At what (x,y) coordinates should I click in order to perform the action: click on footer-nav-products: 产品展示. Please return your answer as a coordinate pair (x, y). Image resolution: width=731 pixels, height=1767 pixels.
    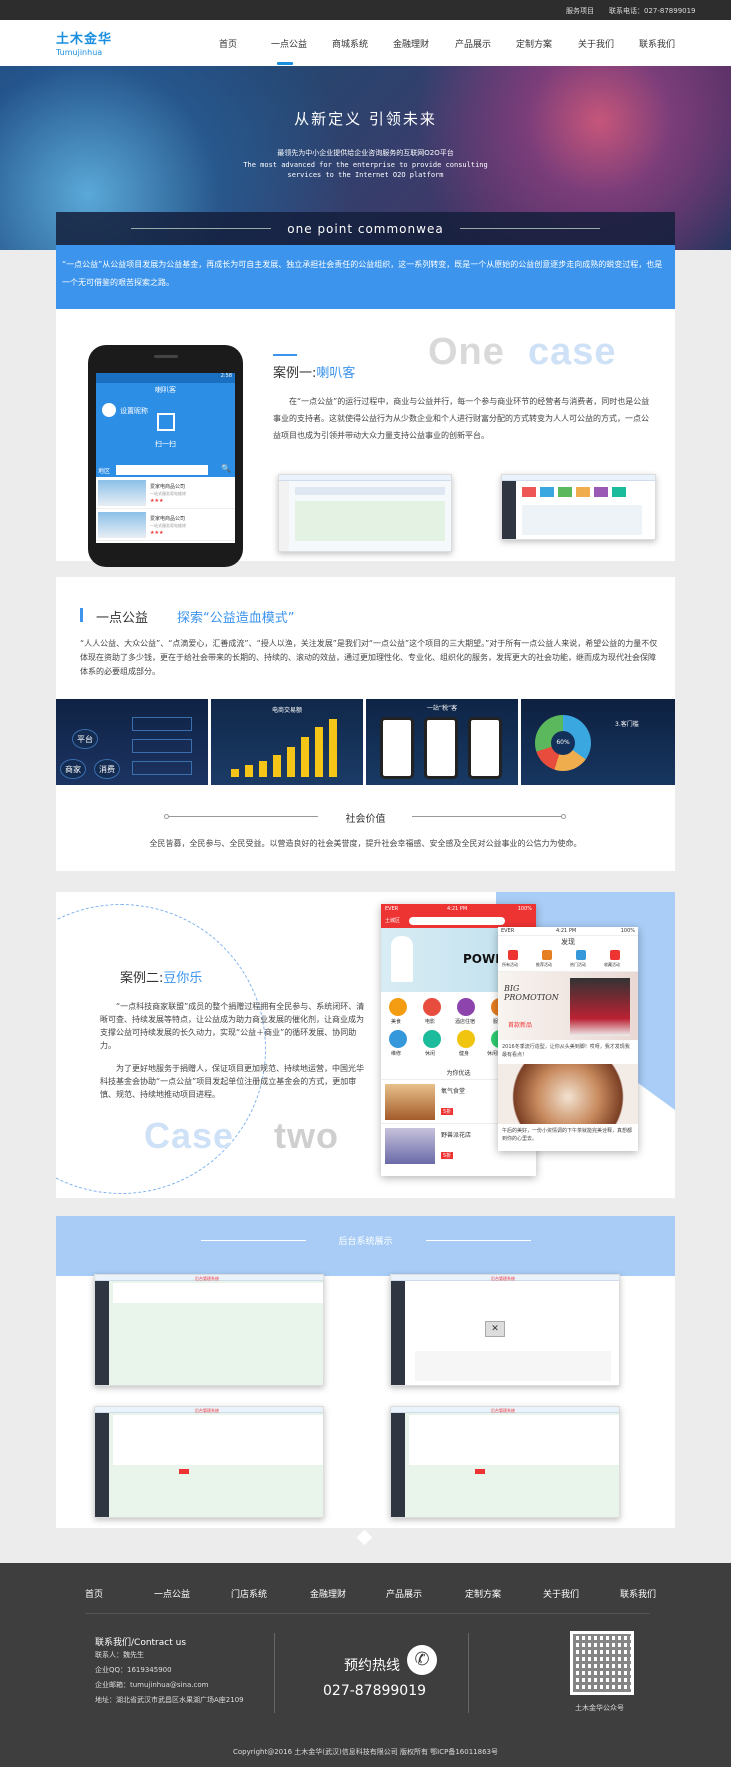
    Looking at the image, I should click on (404, 1593).